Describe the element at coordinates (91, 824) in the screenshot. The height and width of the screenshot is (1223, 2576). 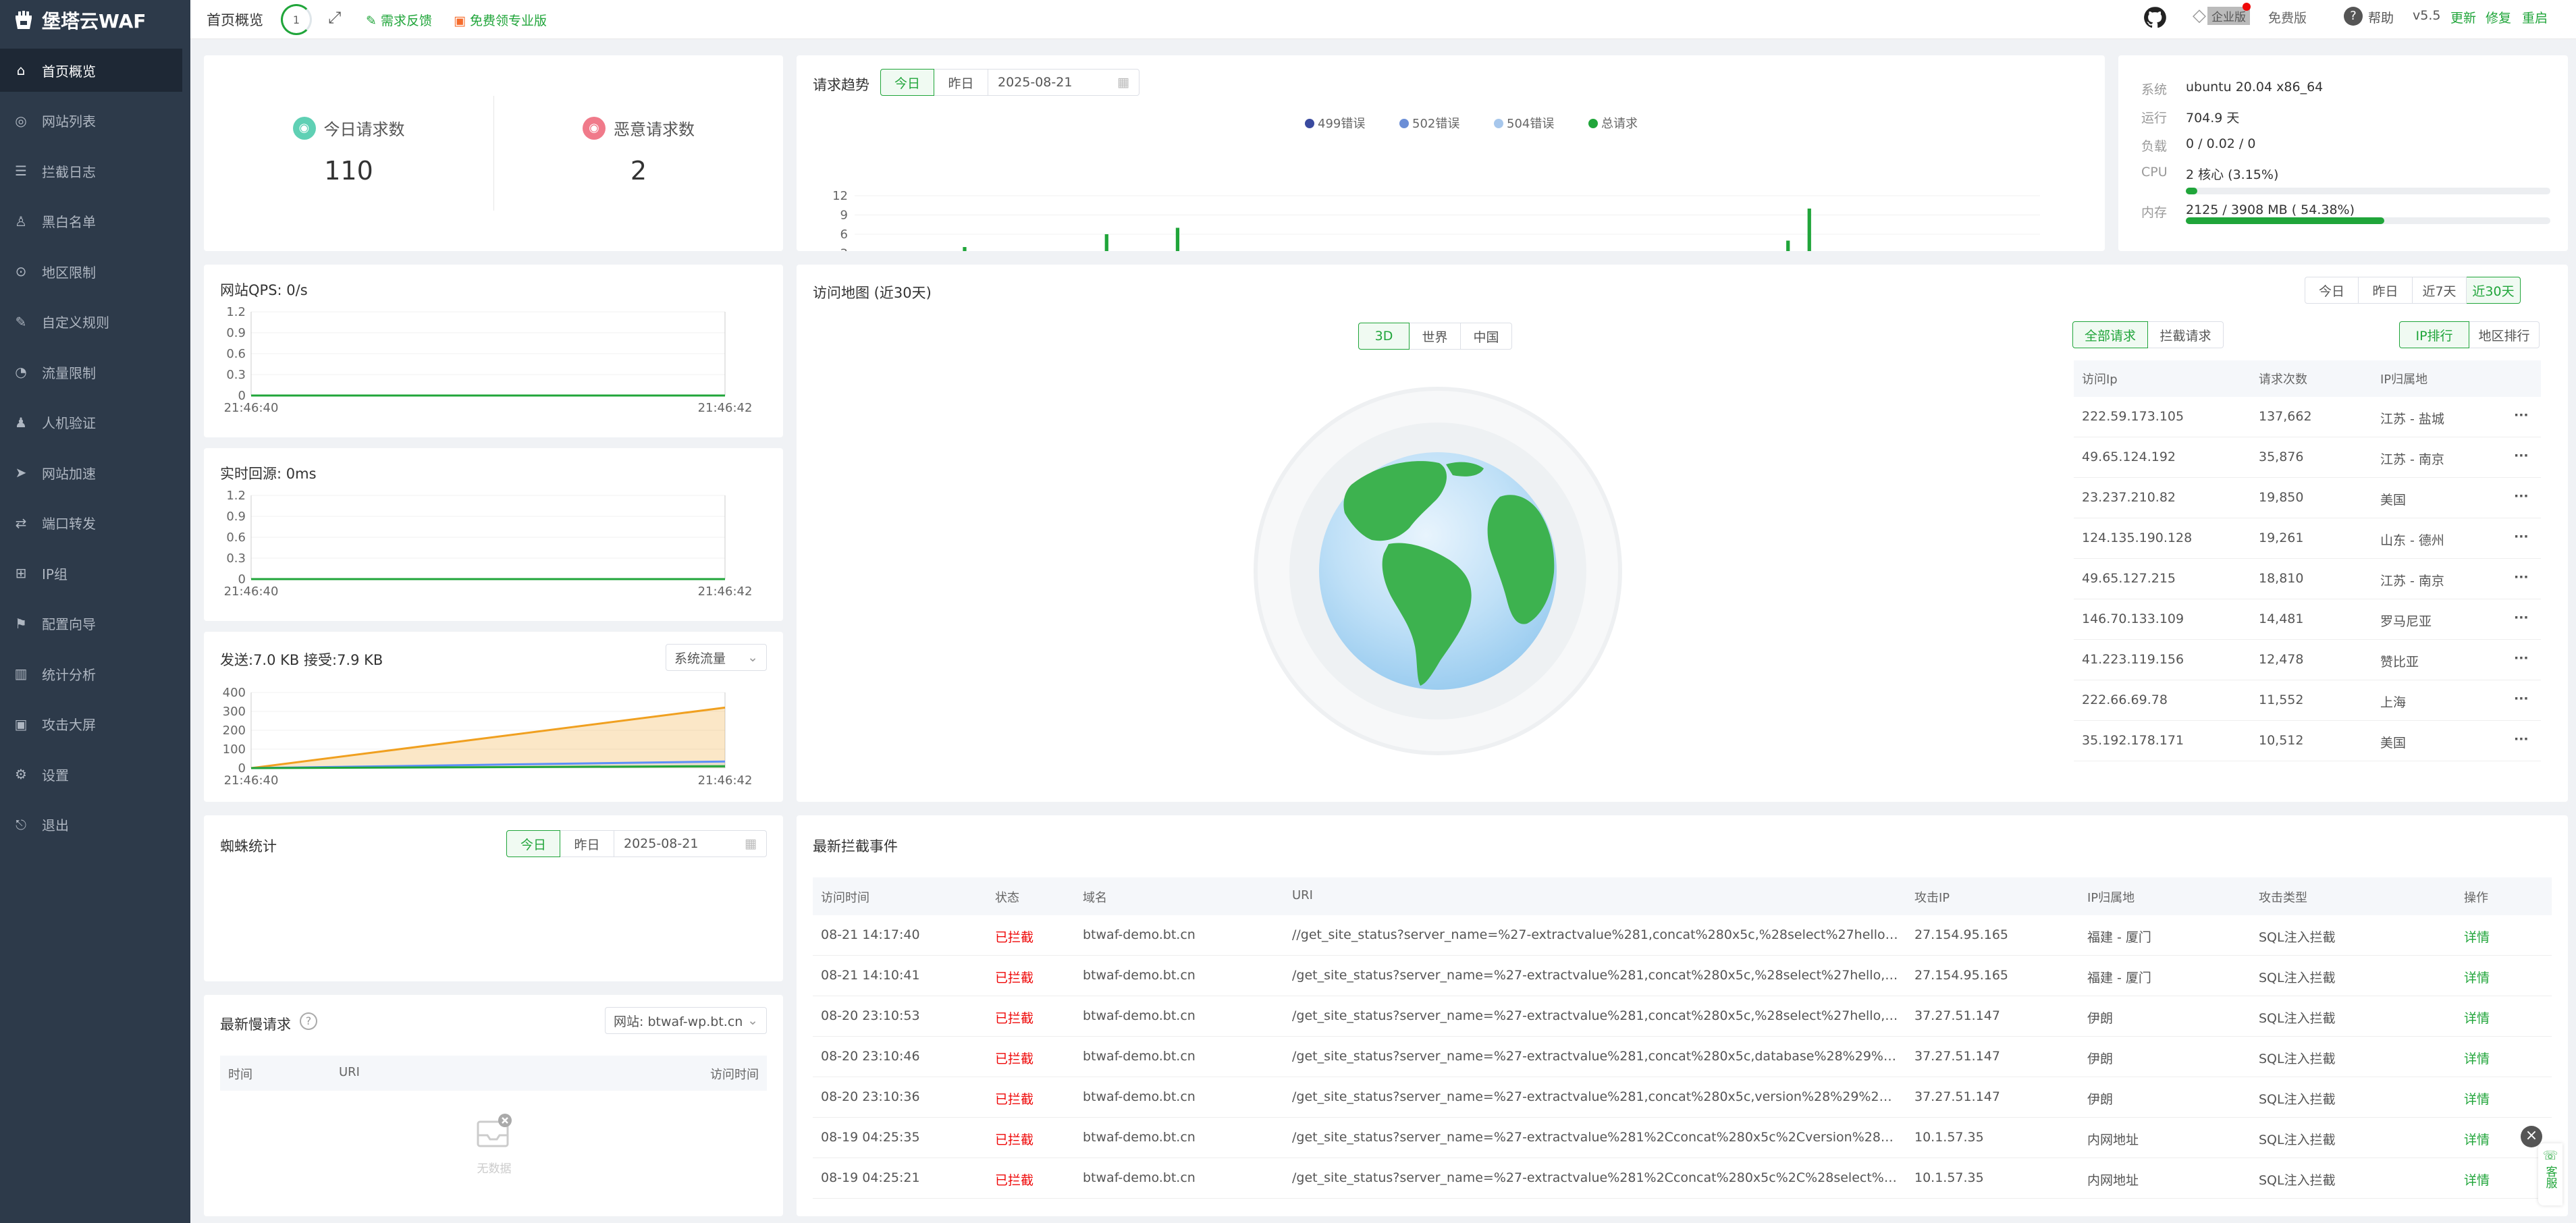
I see `sidebar-item-15: ⎋ 退出` at that location.